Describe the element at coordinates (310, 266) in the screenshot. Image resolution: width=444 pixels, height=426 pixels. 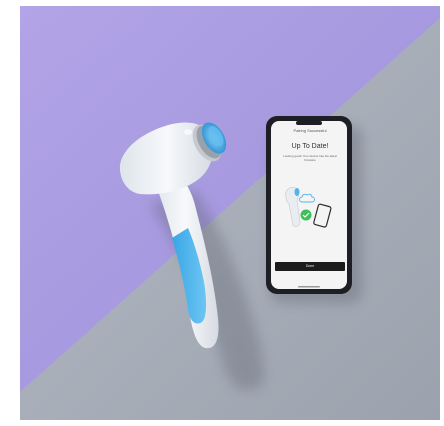
I see `done-button: Done` at that location.